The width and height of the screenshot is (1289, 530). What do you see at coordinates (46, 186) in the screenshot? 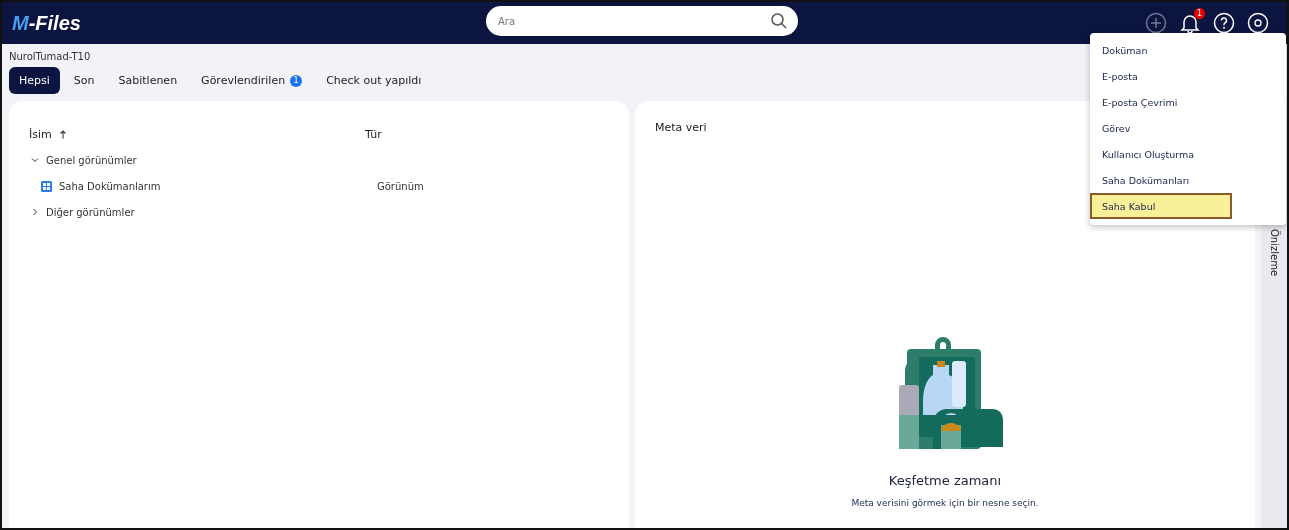
I see `view-icon` at bounding box center [46, 186].